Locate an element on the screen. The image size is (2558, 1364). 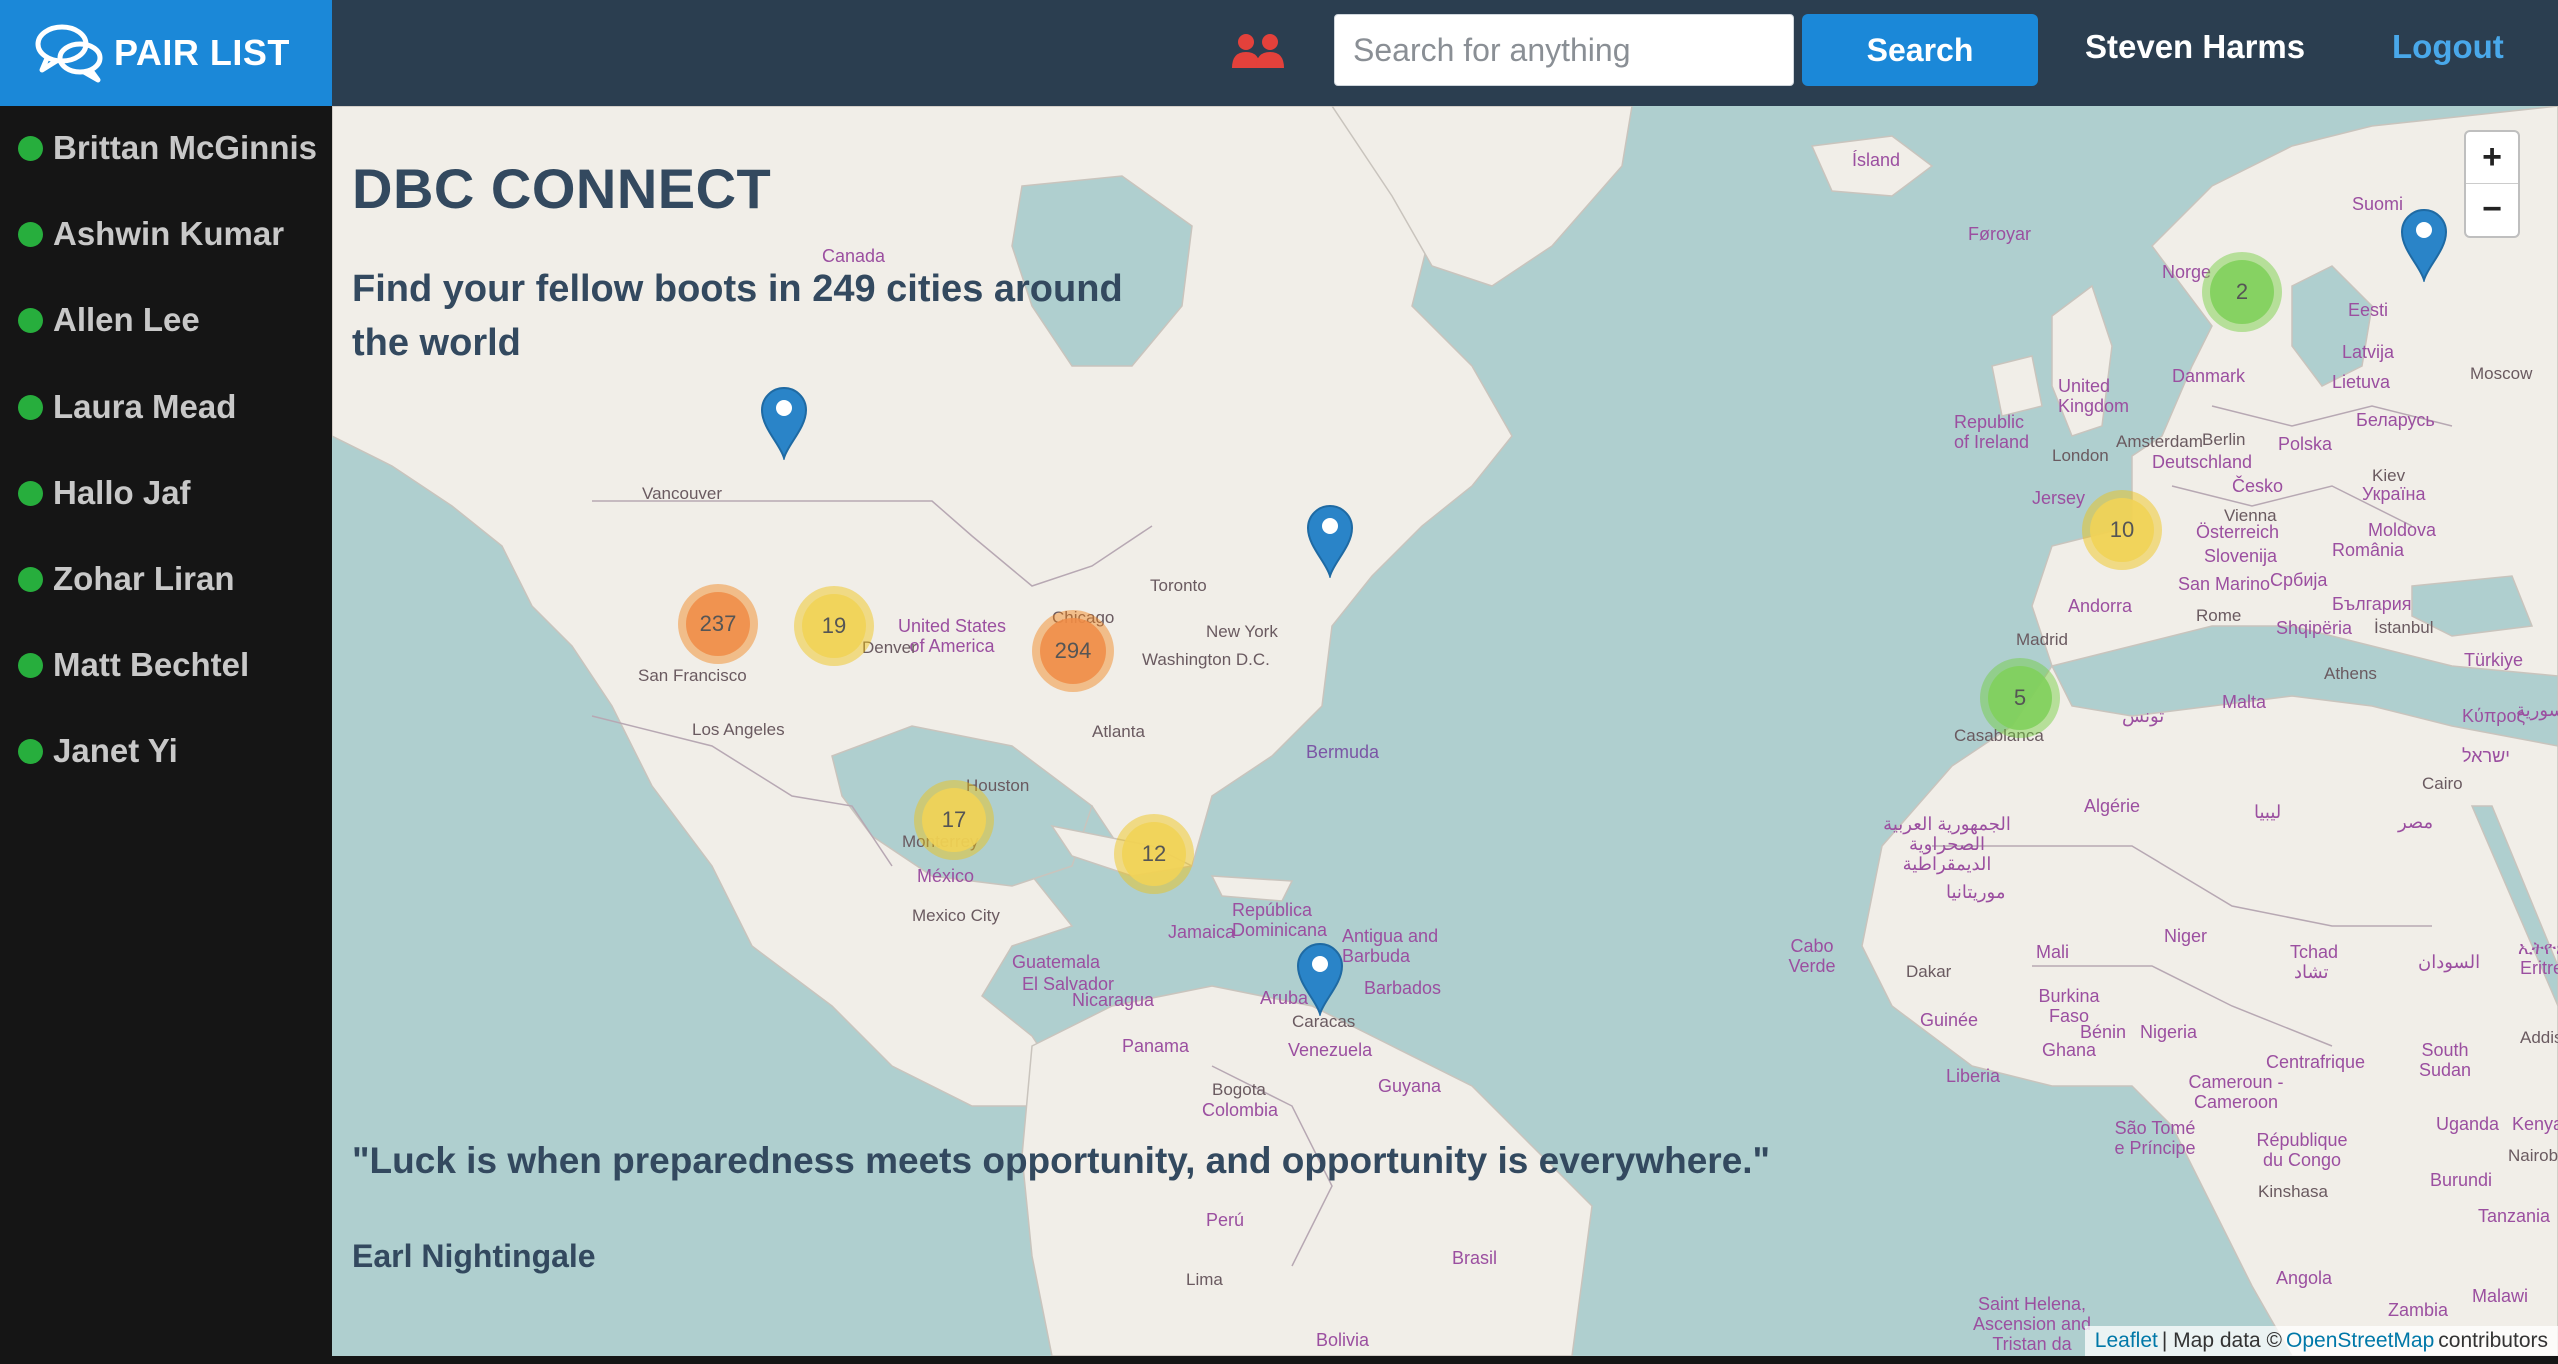
map-label: London is located at coordinates (2080, 455).